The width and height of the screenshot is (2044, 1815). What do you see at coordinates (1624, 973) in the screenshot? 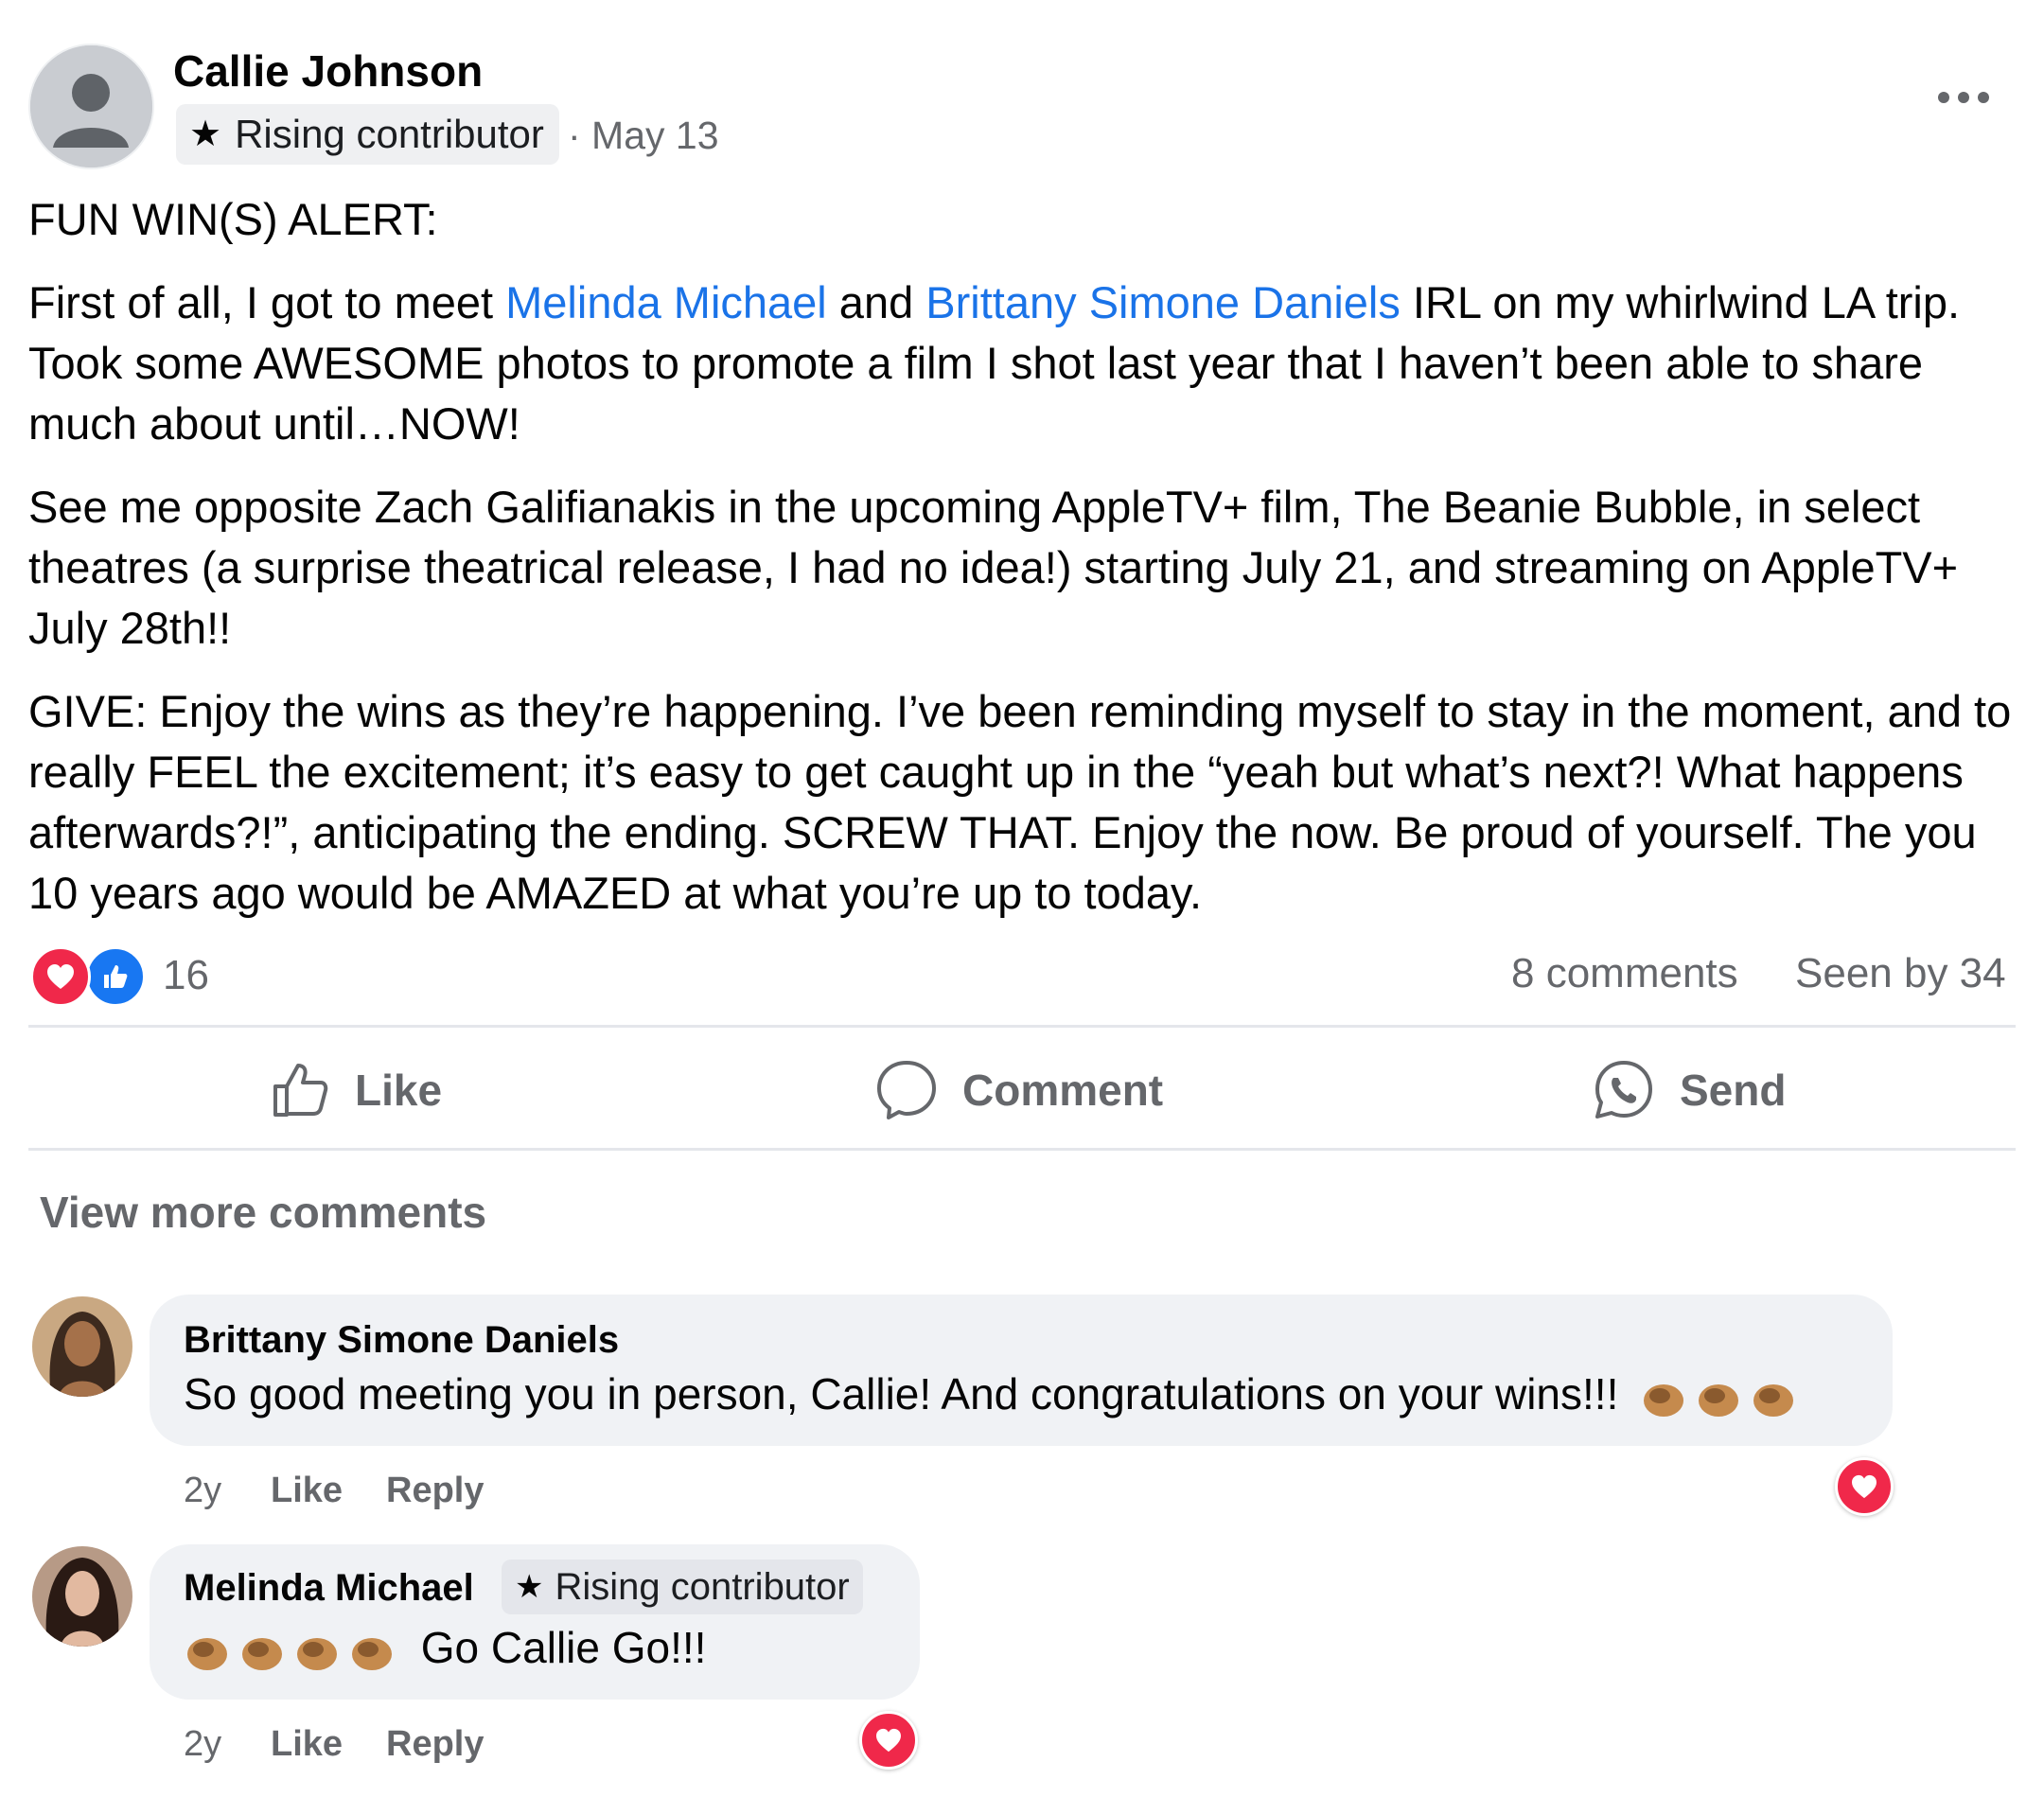
I see `comments-count: 8 comments` at bounding box center [1624, 973].